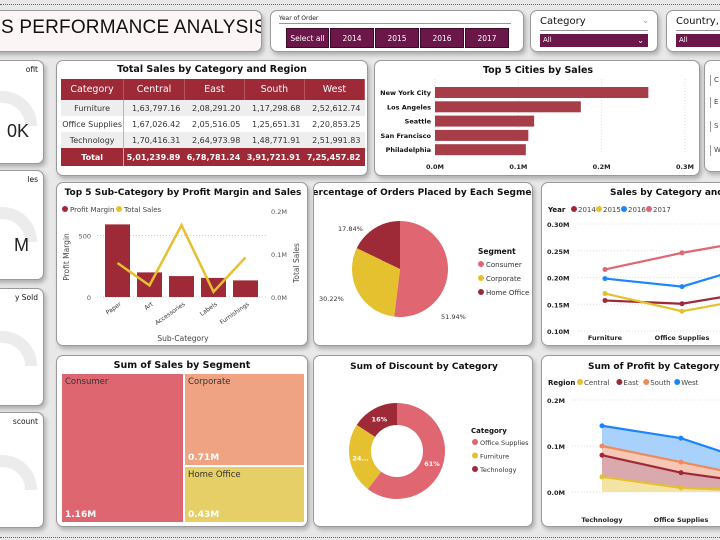 This screenshot has width=720, height=540. What do you see at coordinates (406, 136) in the screenshot?
I see `y-tick-label: San Francisco` at bounding box center [406, 136].